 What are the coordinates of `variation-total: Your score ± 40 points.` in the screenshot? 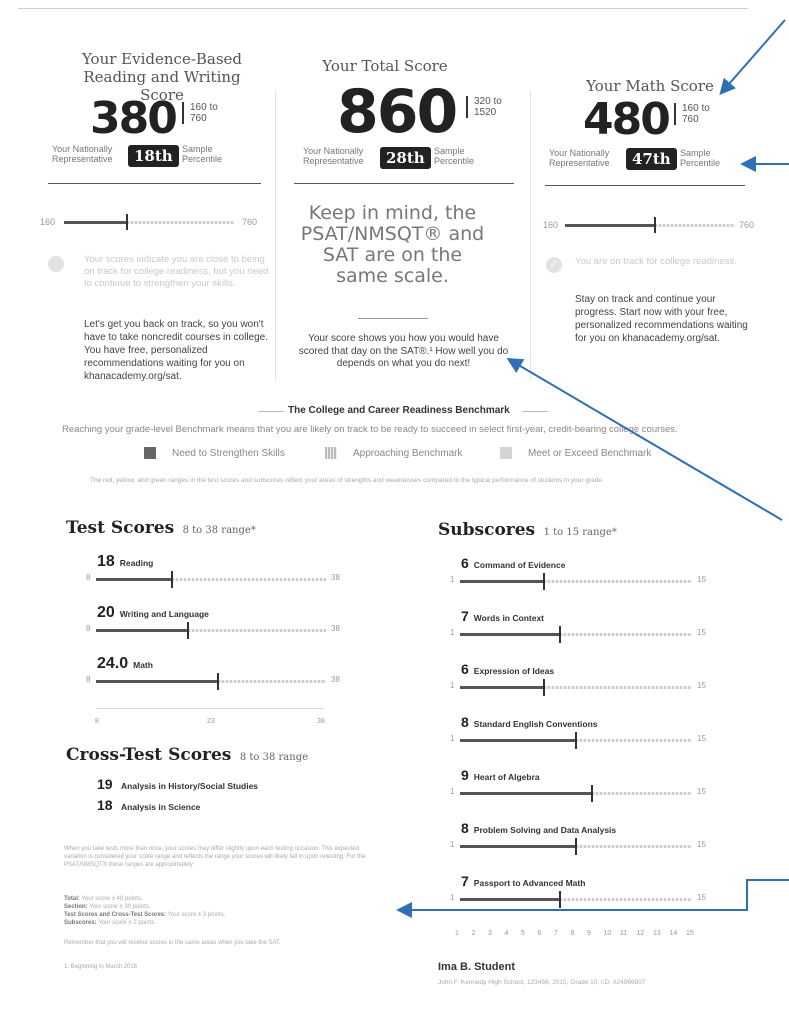 It's located at (112, 899).